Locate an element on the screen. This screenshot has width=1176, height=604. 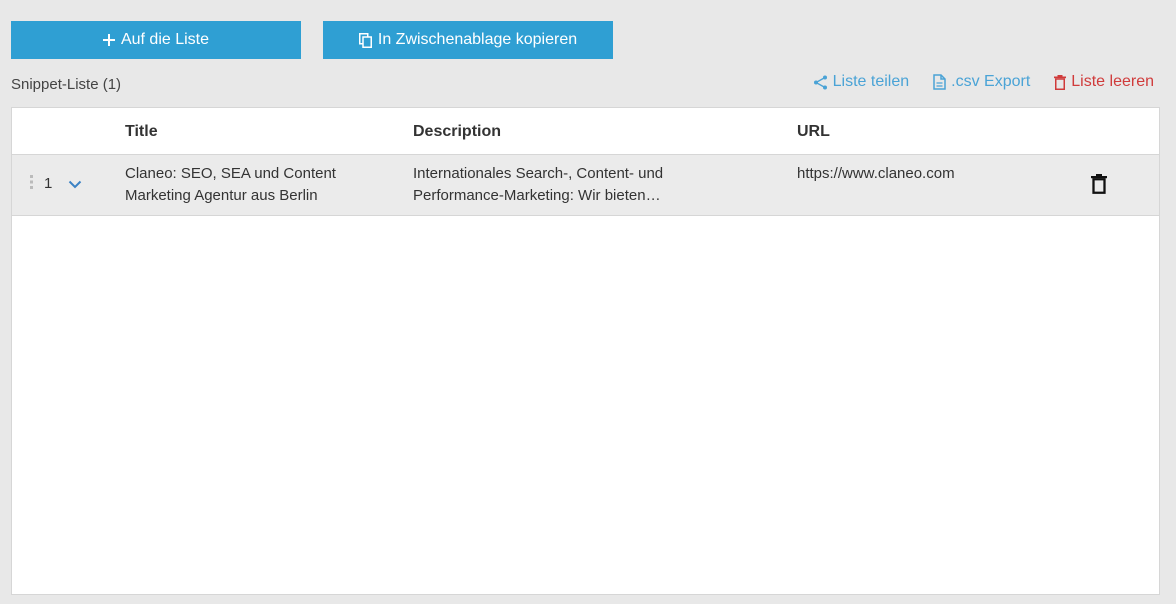
table-header: Title Description URL is located at coordinates (585, 131).